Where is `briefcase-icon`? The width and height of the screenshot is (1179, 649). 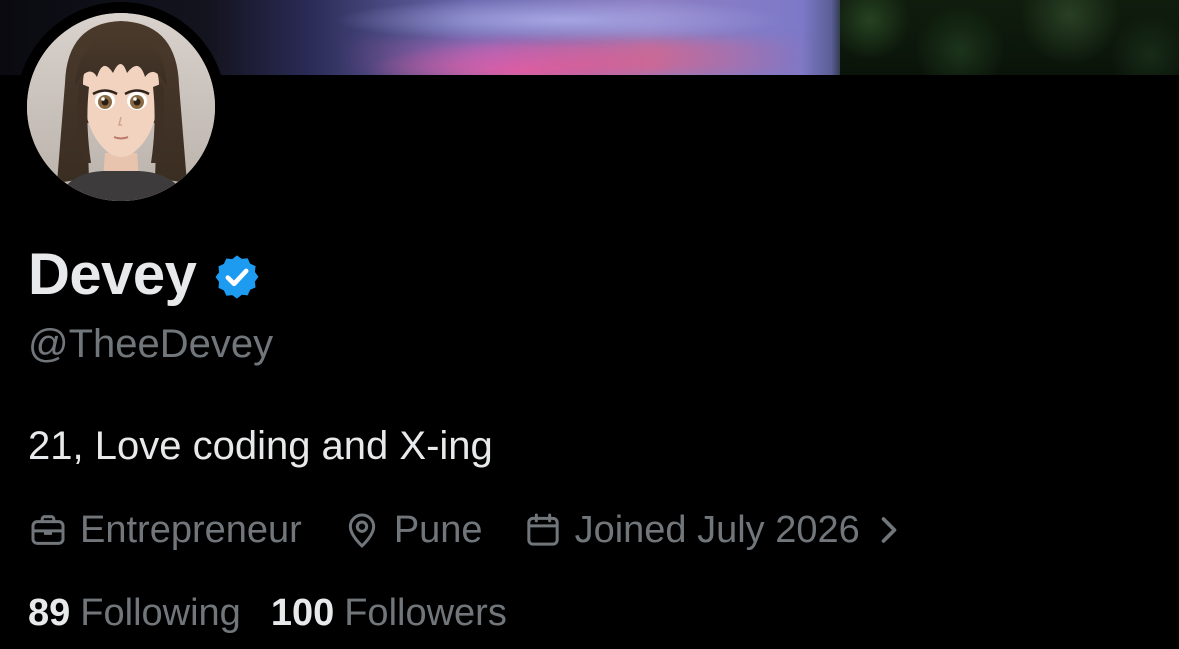
briefcase-icon is located at coordinates (48, 530).